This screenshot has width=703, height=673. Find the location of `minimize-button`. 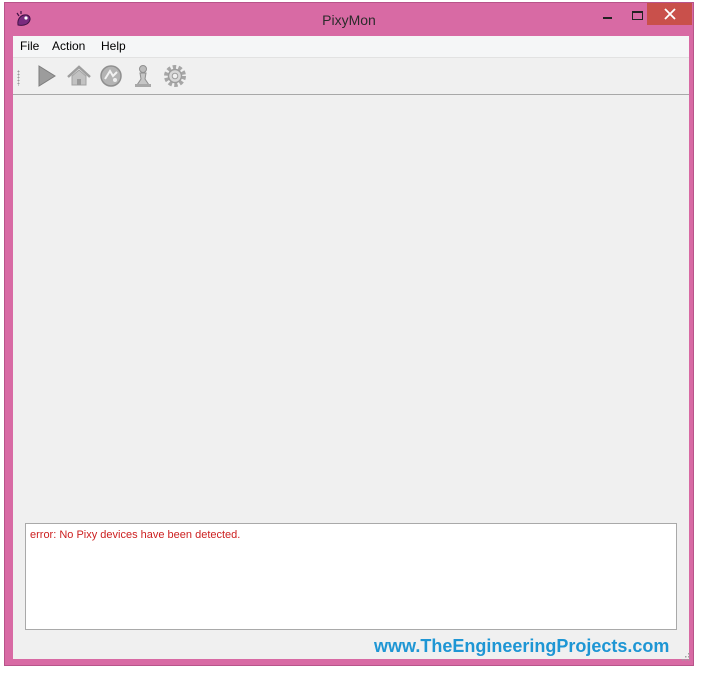

minimize-button is located at coordinates (608, 14).